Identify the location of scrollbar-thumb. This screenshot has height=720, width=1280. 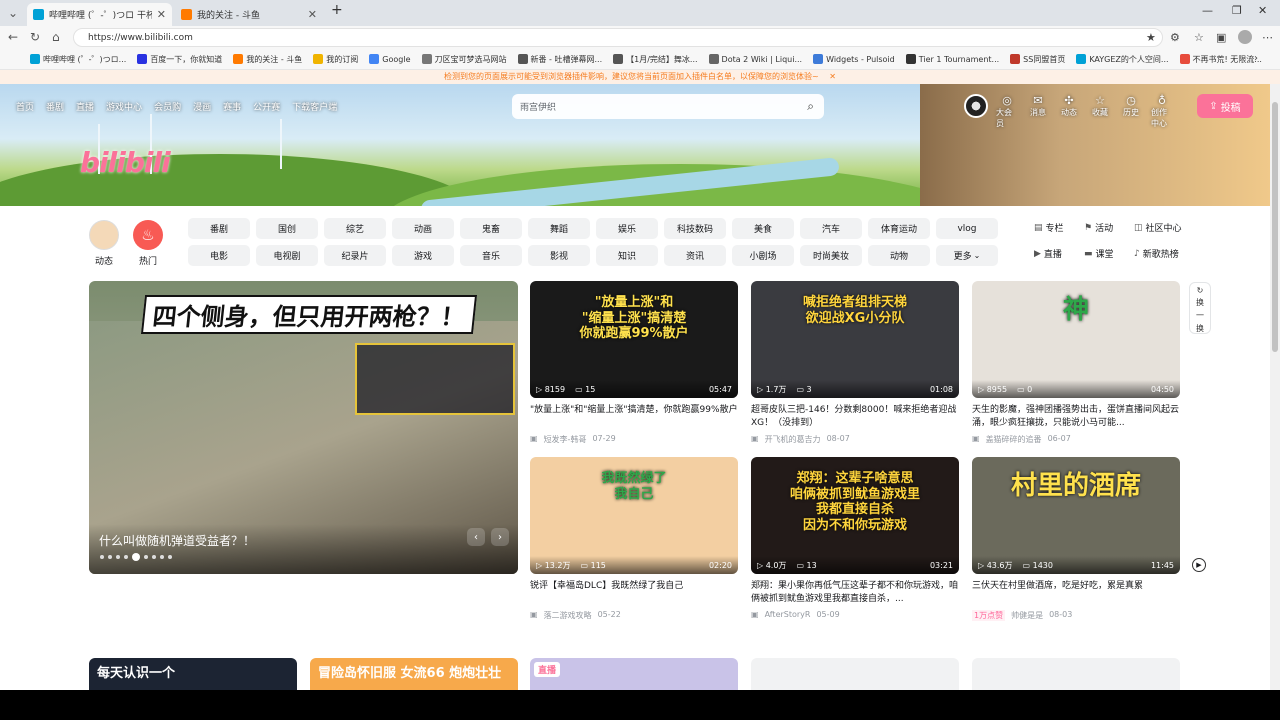
(1275, 227).